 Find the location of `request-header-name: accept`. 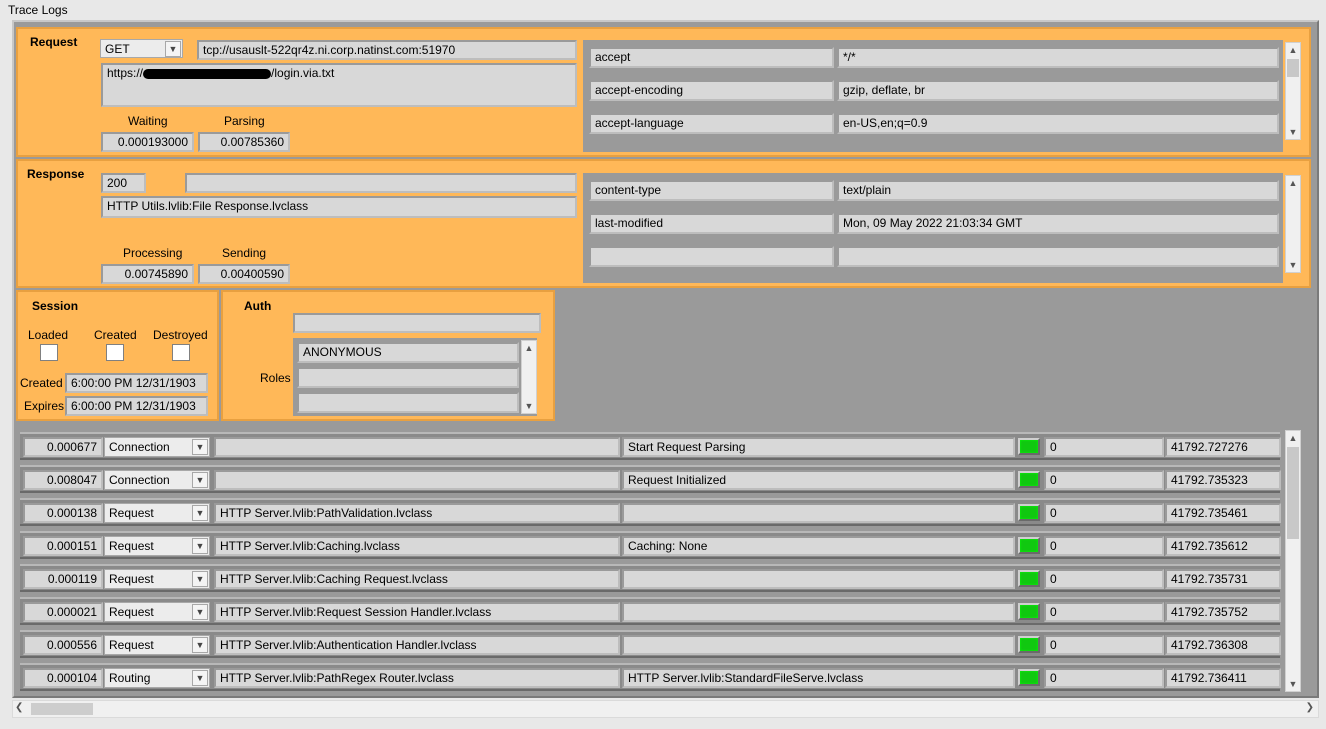

request-header-name: accept is located at coordinates (711, 57).